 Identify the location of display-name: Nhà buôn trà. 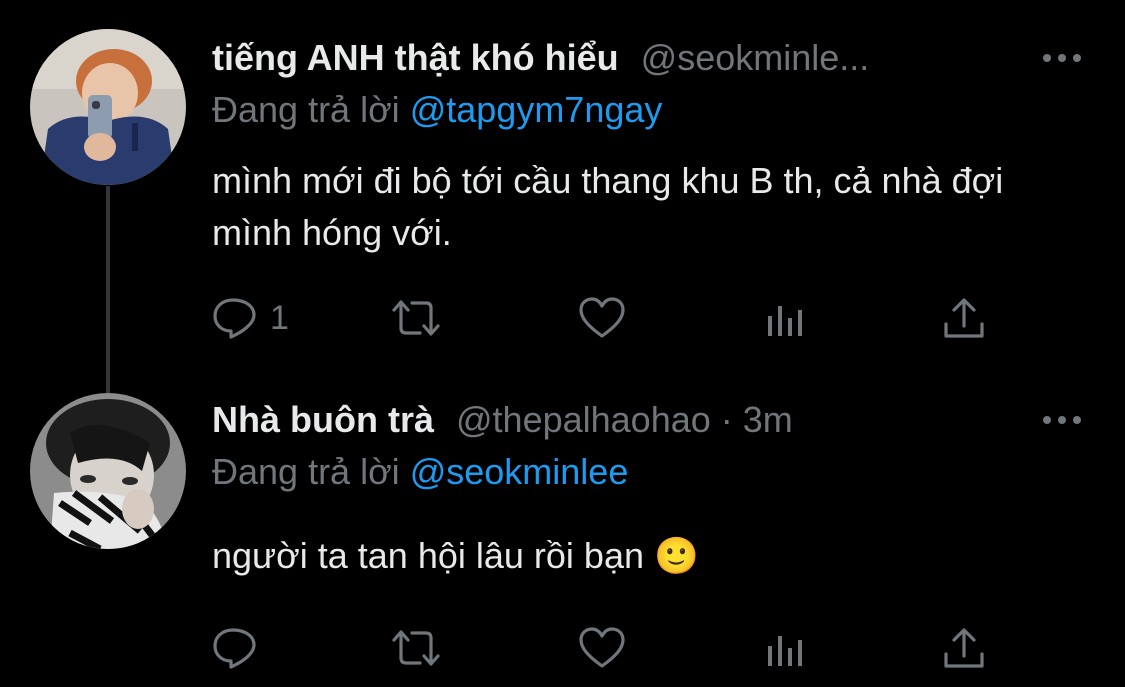
(323, 420).